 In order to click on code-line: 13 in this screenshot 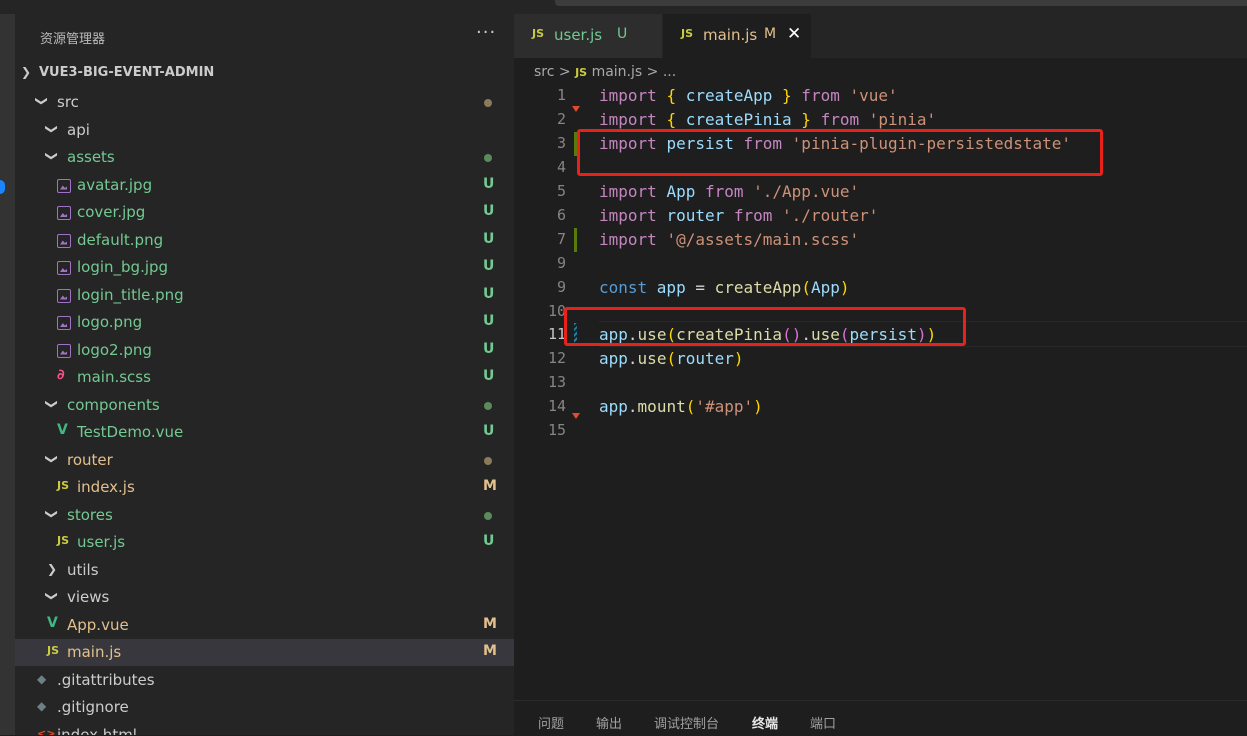, I will do `click(880, 383)`.